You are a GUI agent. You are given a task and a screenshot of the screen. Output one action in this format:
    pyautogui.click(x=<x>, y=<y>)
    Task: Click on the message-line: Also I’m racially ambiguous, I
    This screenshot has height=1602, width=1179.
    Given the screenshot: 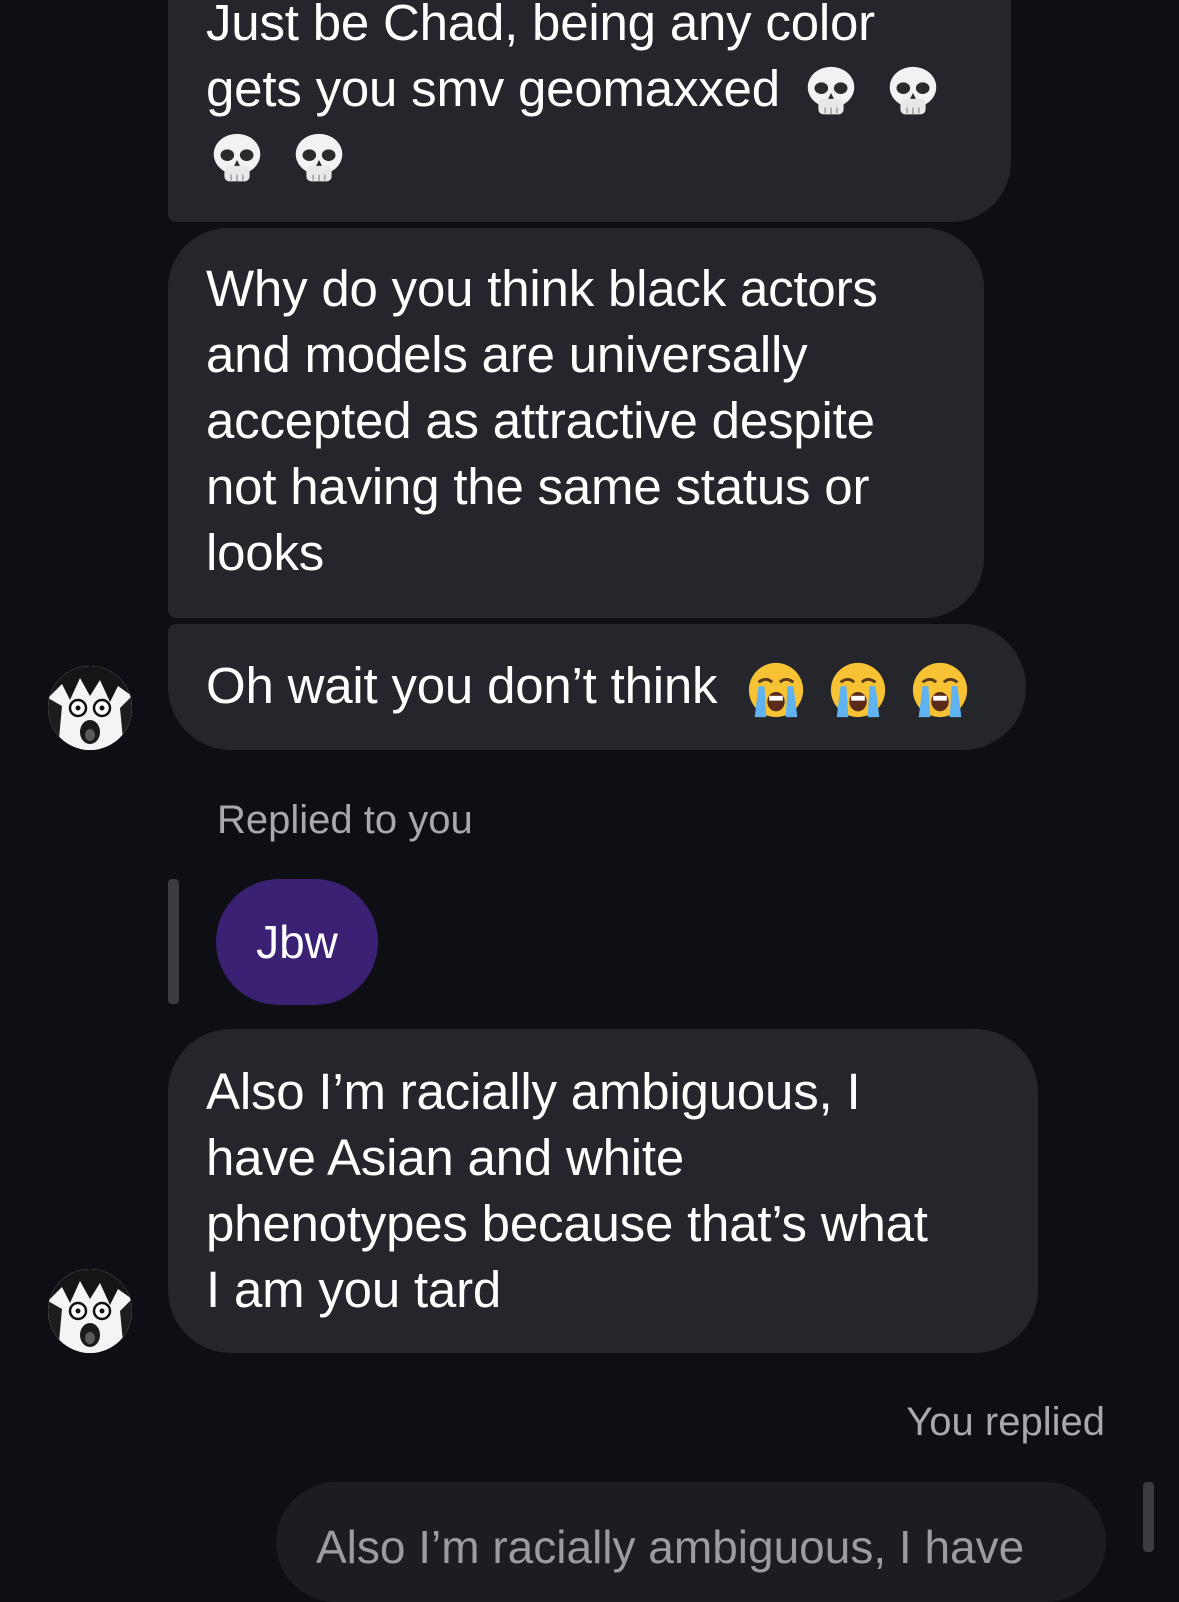 What is the action you would take?
    pyautogui.click(x=533, y=1091)
    